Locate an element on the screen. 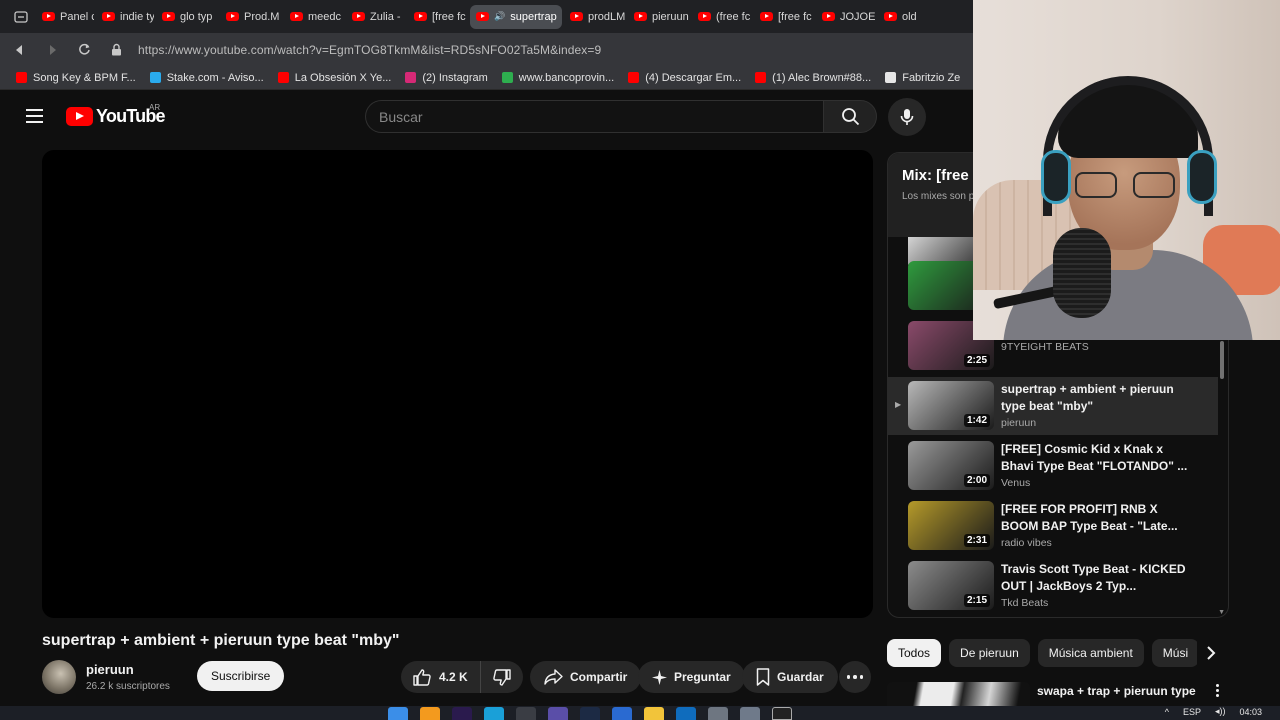  playlist-thumbnail: 2:15 is located at coordinates (951, 585).